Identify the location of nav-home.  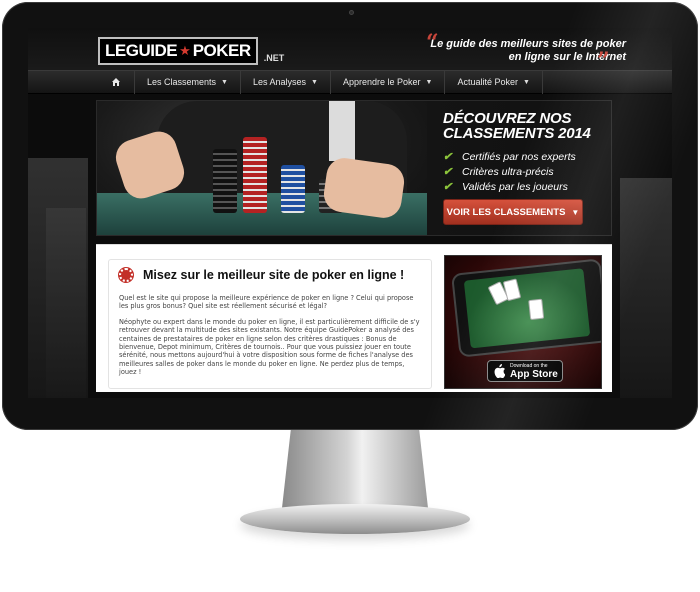
(116, 82).